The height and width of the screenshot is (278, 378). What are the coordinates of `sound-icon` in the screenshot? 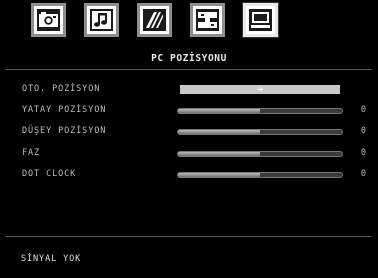 It's located at (101, 20).